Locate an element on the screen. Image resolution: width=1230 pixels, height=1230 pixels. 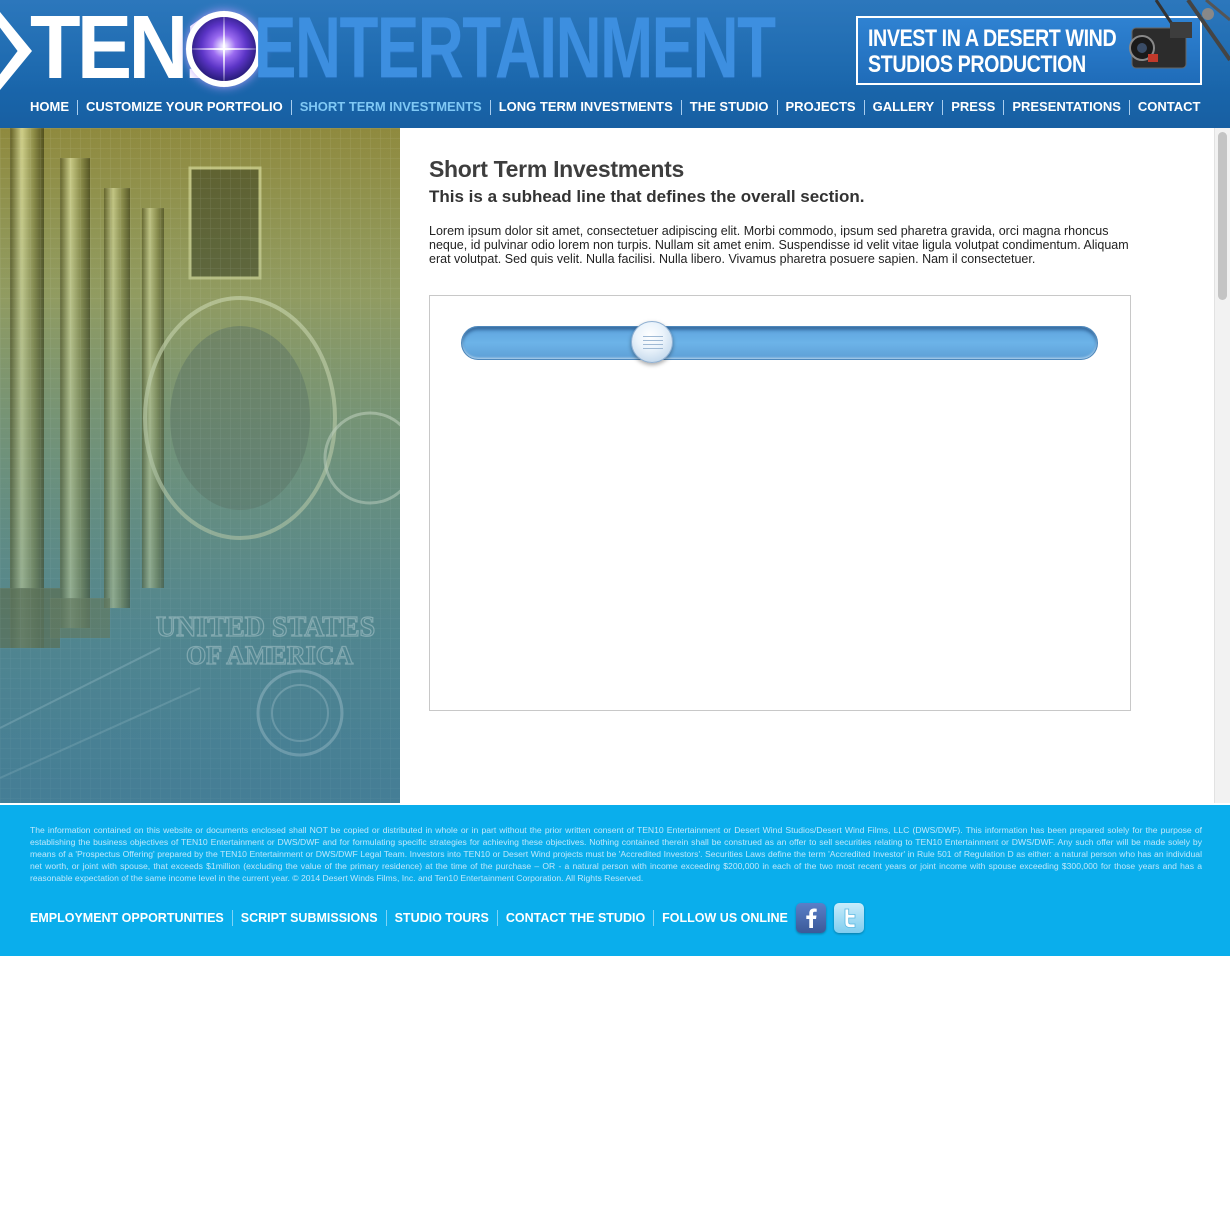
nav-customize-portfolio: CUSTOMIZE YOUR PORTFOLIO is located at coordinates (184, 107).